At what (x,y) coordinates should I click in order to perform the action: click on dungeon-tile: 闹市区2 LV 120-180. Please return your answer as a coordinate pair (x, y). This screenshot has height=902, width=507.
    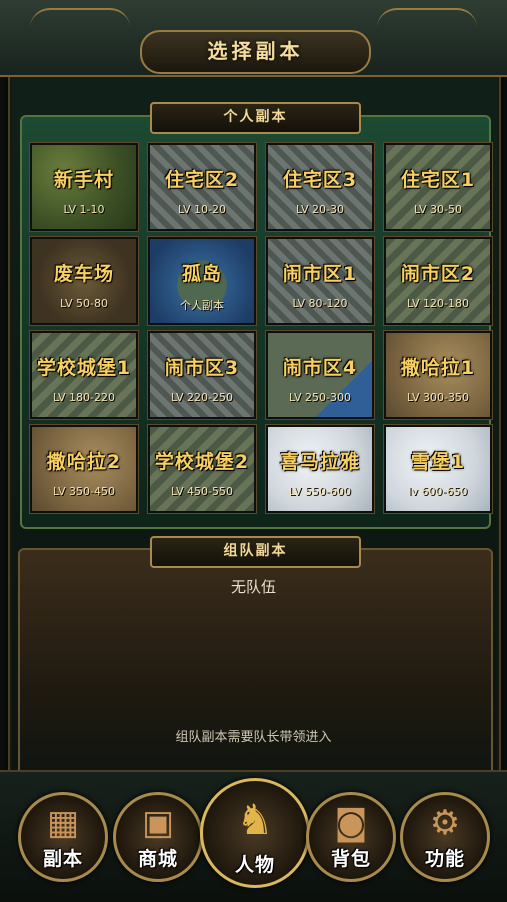
    Looking at the image, I should click on (438, 281).